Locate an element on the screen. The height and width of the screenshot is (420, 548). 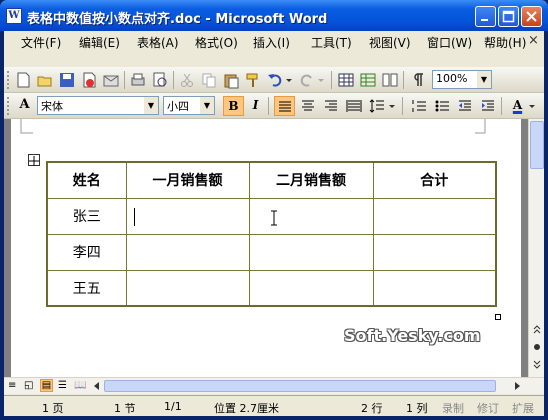
table-cell: 王五 is located at coordinates (86, 288).